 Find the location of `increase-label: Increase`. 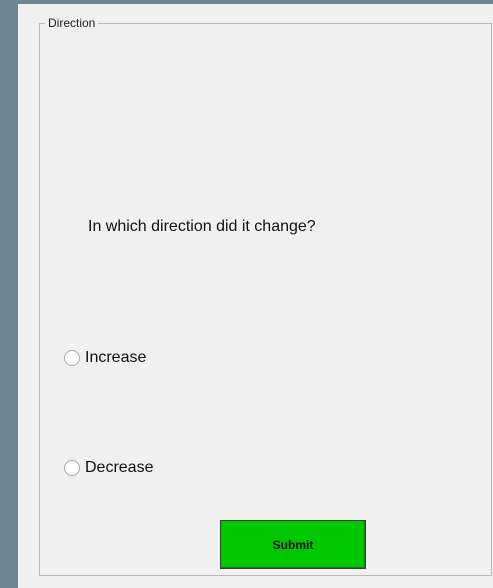

increase-label: Increase is located at coordinates (115, 358).